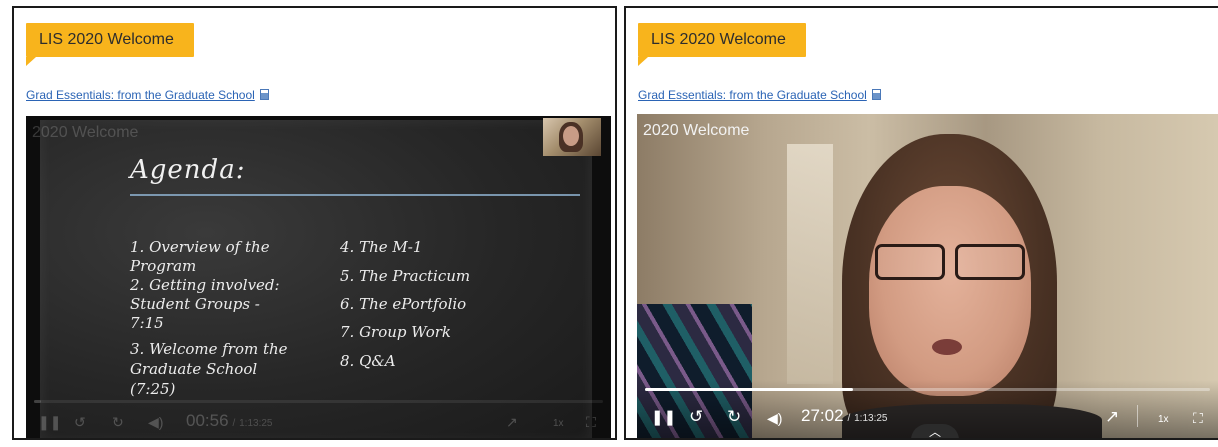 This screenshot has height=447, width=1218. I want to click on agenda-item: 6. The ePortfolio, so click(403, 304).